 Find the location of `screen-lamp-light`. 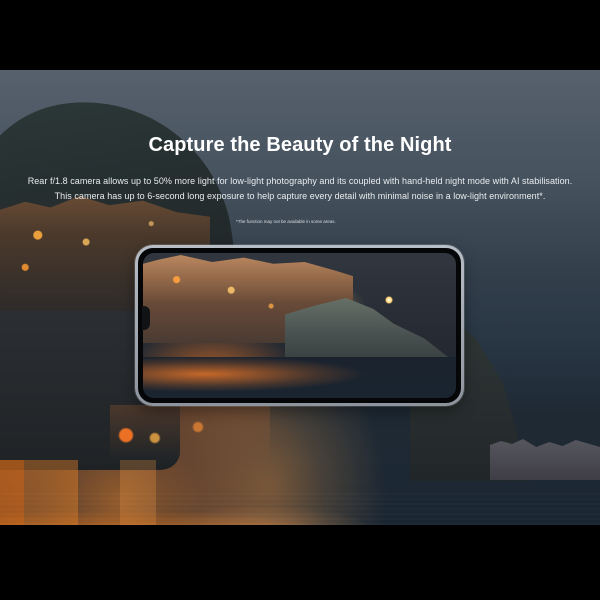

screen-lamp-light is located at coordinates (389, 300).